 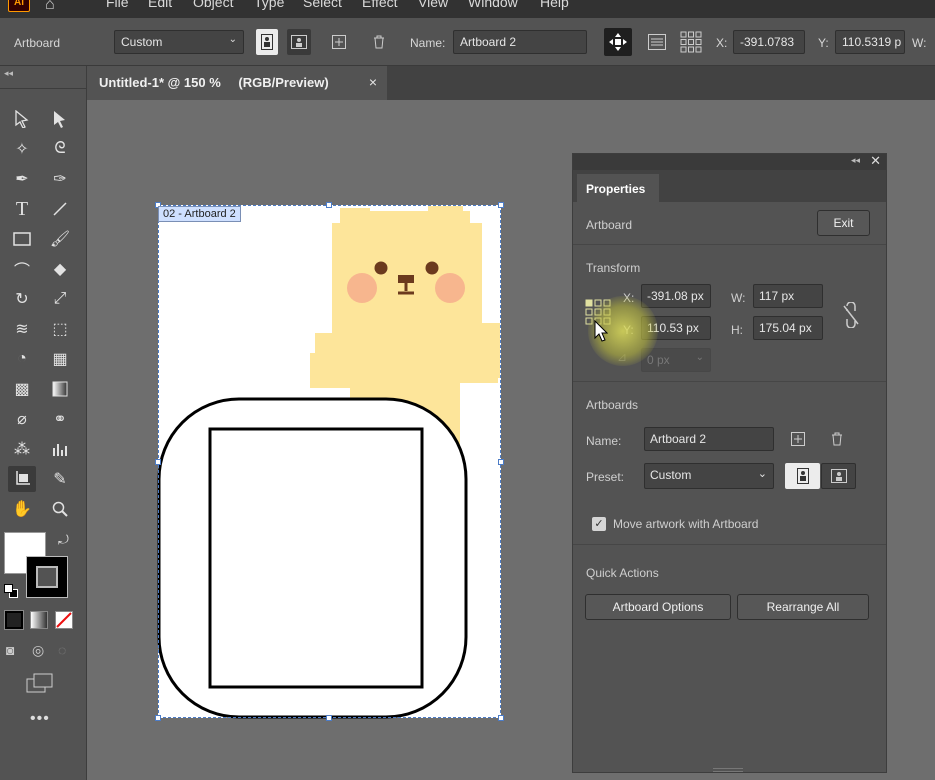 I want to click on pen-tool-icon: ✒, so click(x=22, y=179).